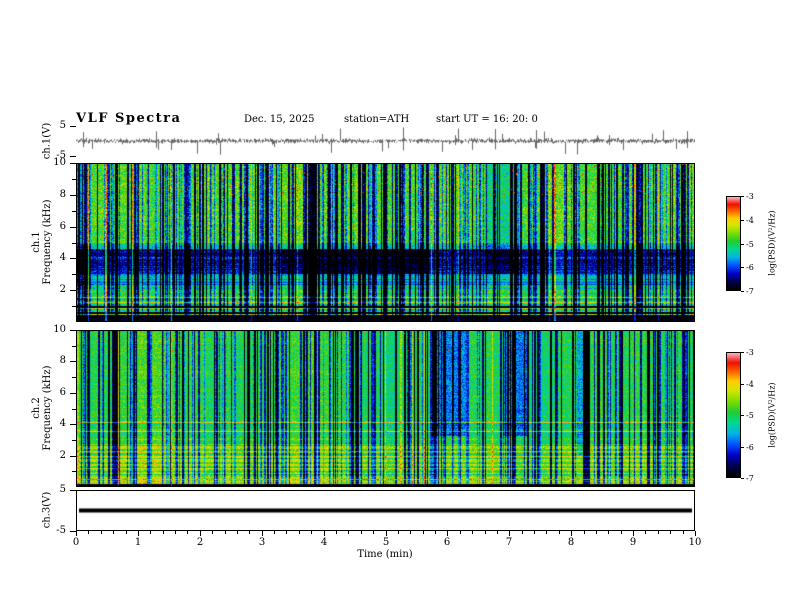  What do you see at coordinates (571, 542) in the screenshot?
I see `x-tick-label: 8` at bounding box center [571, 542].